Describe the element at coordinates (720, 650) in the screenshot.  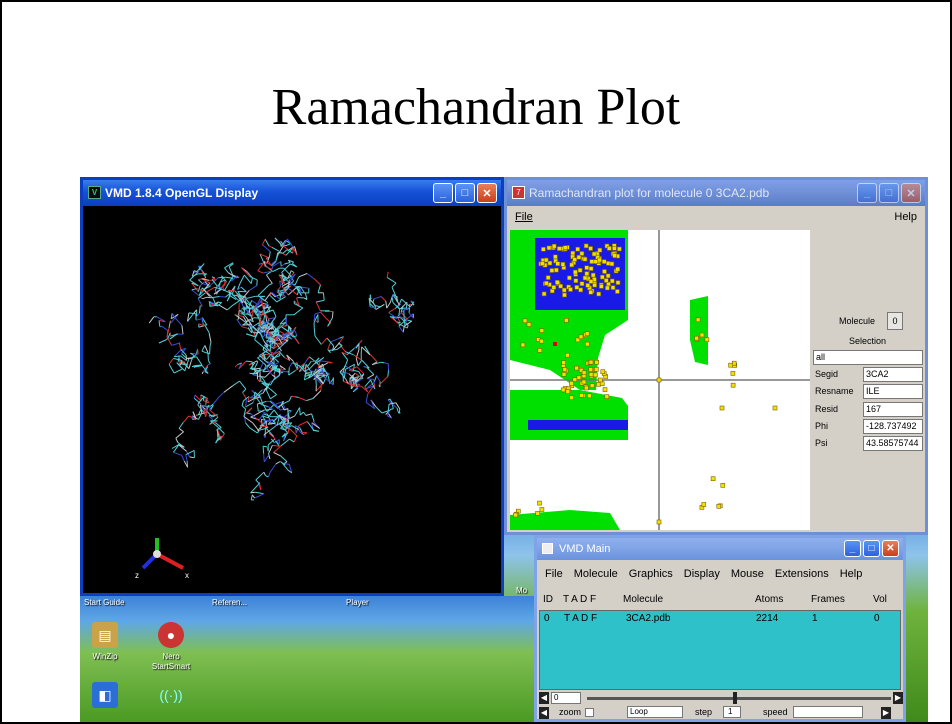
I see `molecule-list: 0 T A D F 3CA2.pdb 2214 1 0` at that location.